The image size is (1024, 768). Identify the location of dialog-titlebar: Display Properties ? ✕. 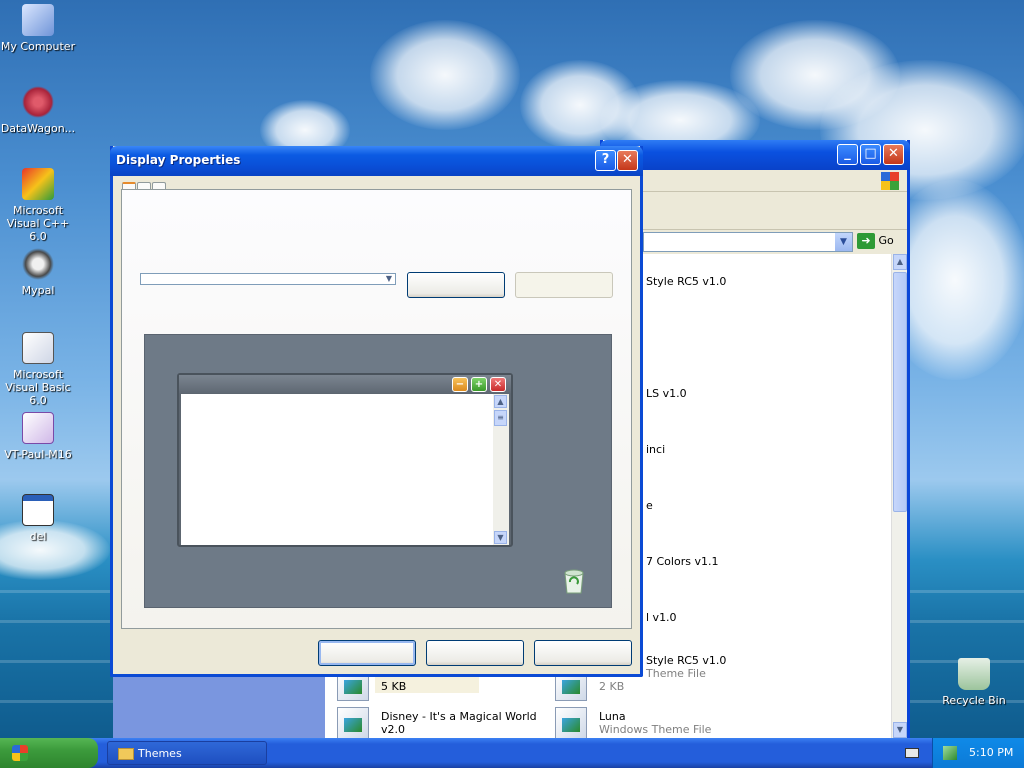
(376, 161).